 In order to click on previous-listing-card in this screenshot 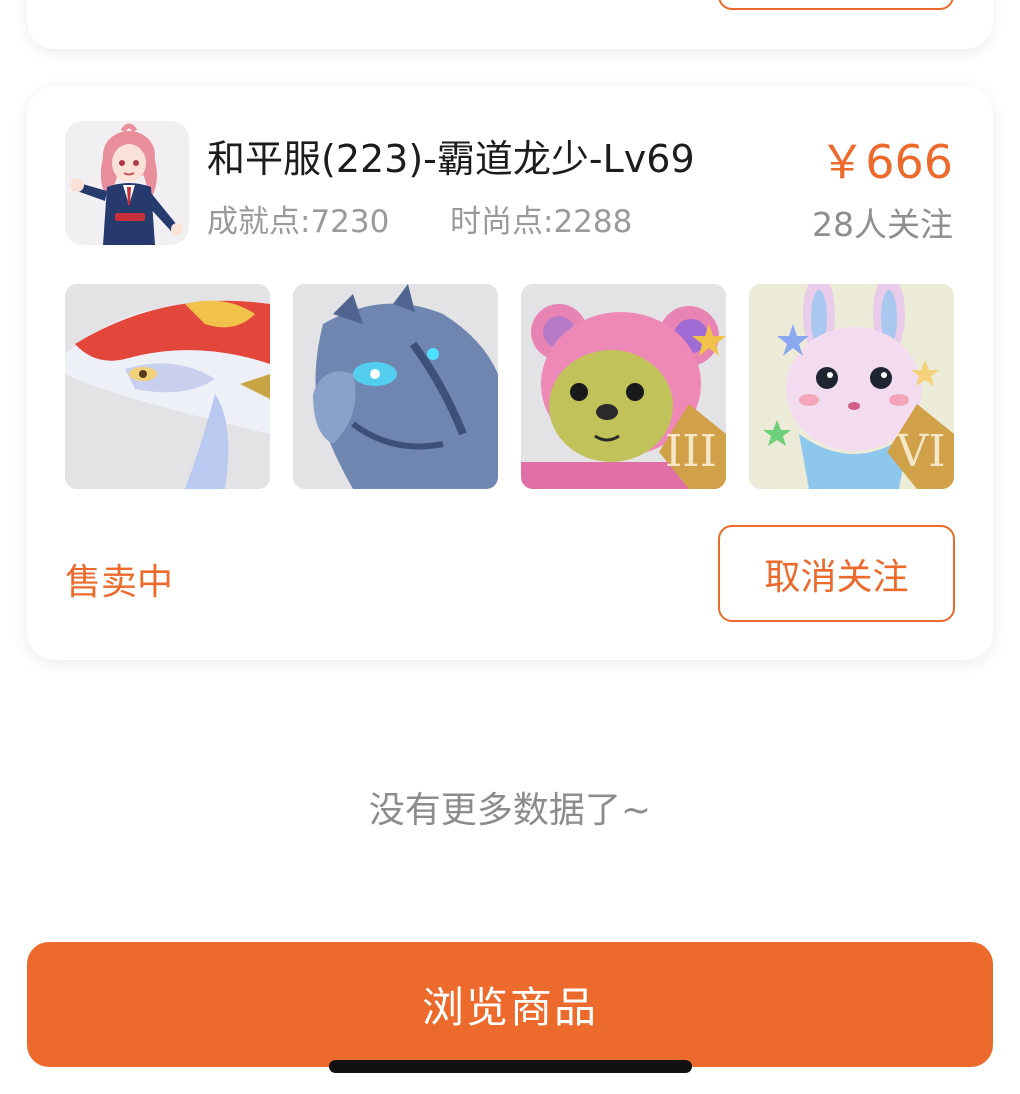, I will do `click(510, 24)`.